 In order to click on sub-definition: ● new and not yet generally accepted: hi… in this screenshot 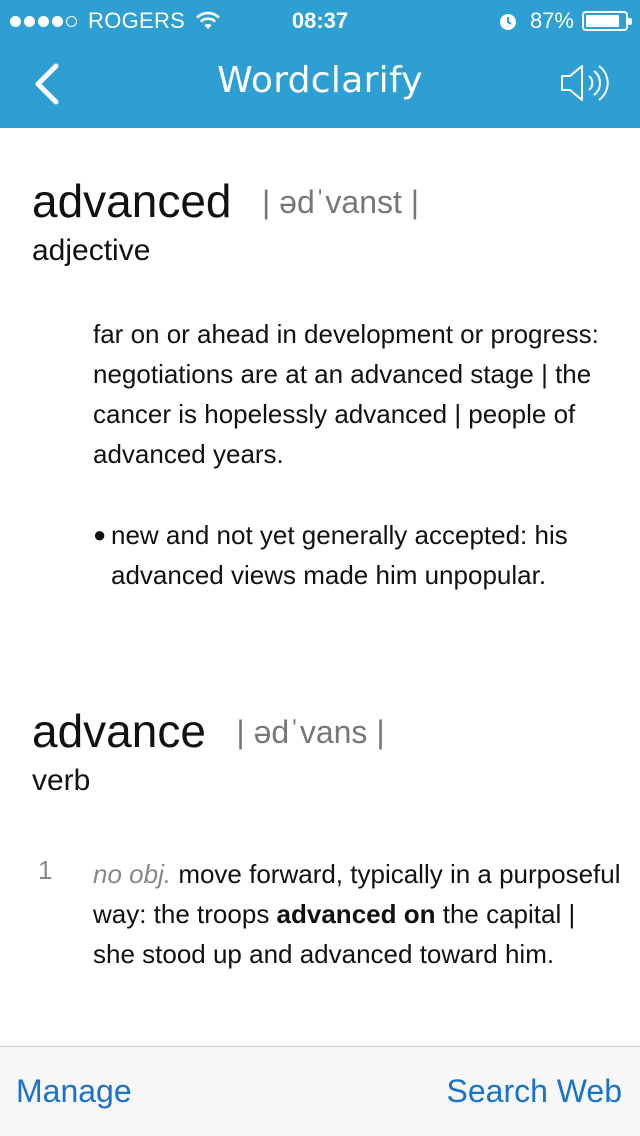, I will do `click(358, 555)`.